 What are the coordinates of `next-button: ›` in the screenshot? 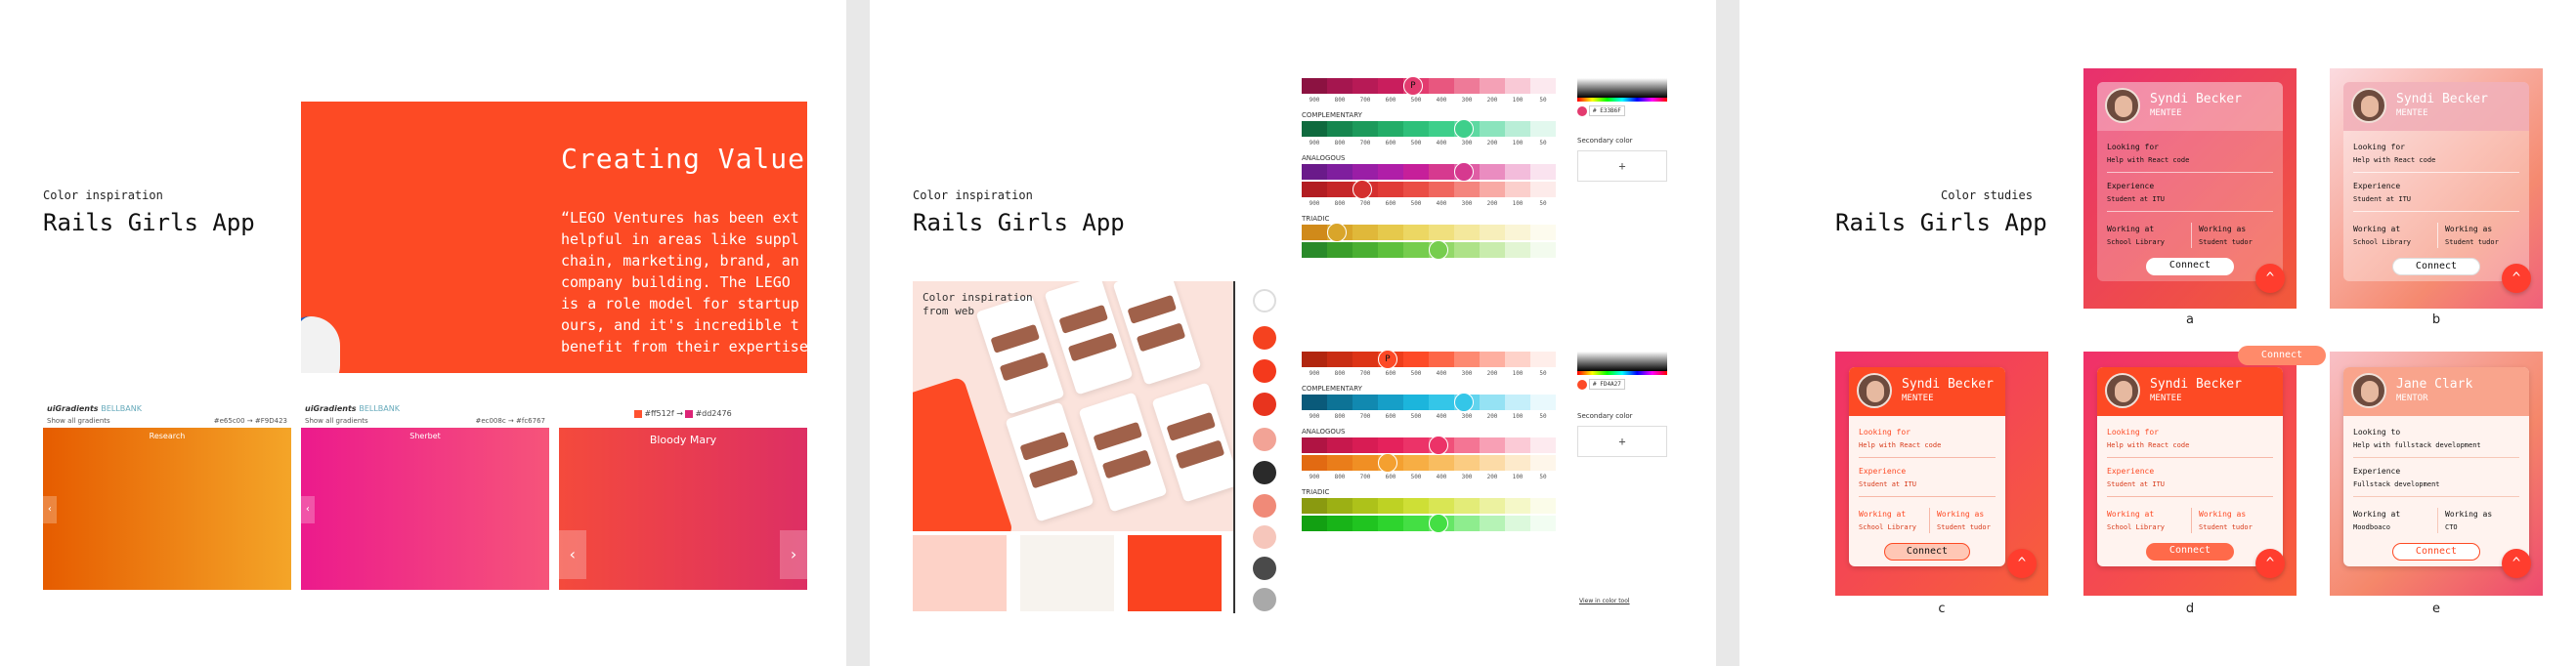 It's located at (793, 554).